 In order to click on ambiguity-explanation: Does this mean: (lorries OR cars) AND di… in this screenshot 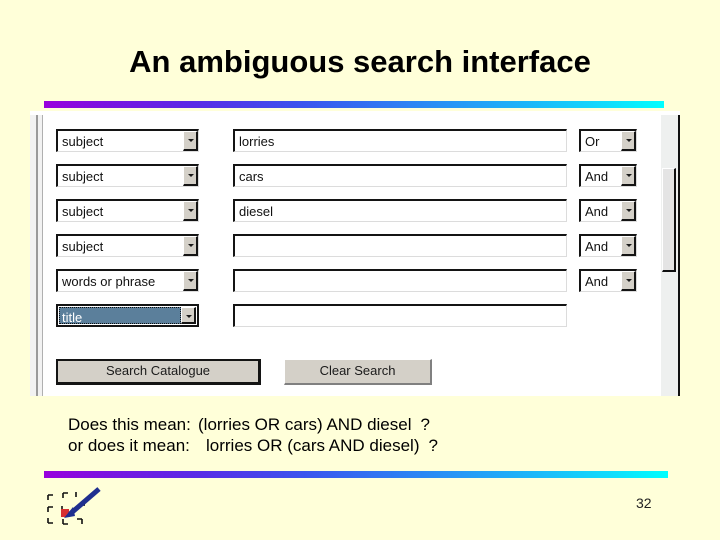, I will do `click(253, 435)`.